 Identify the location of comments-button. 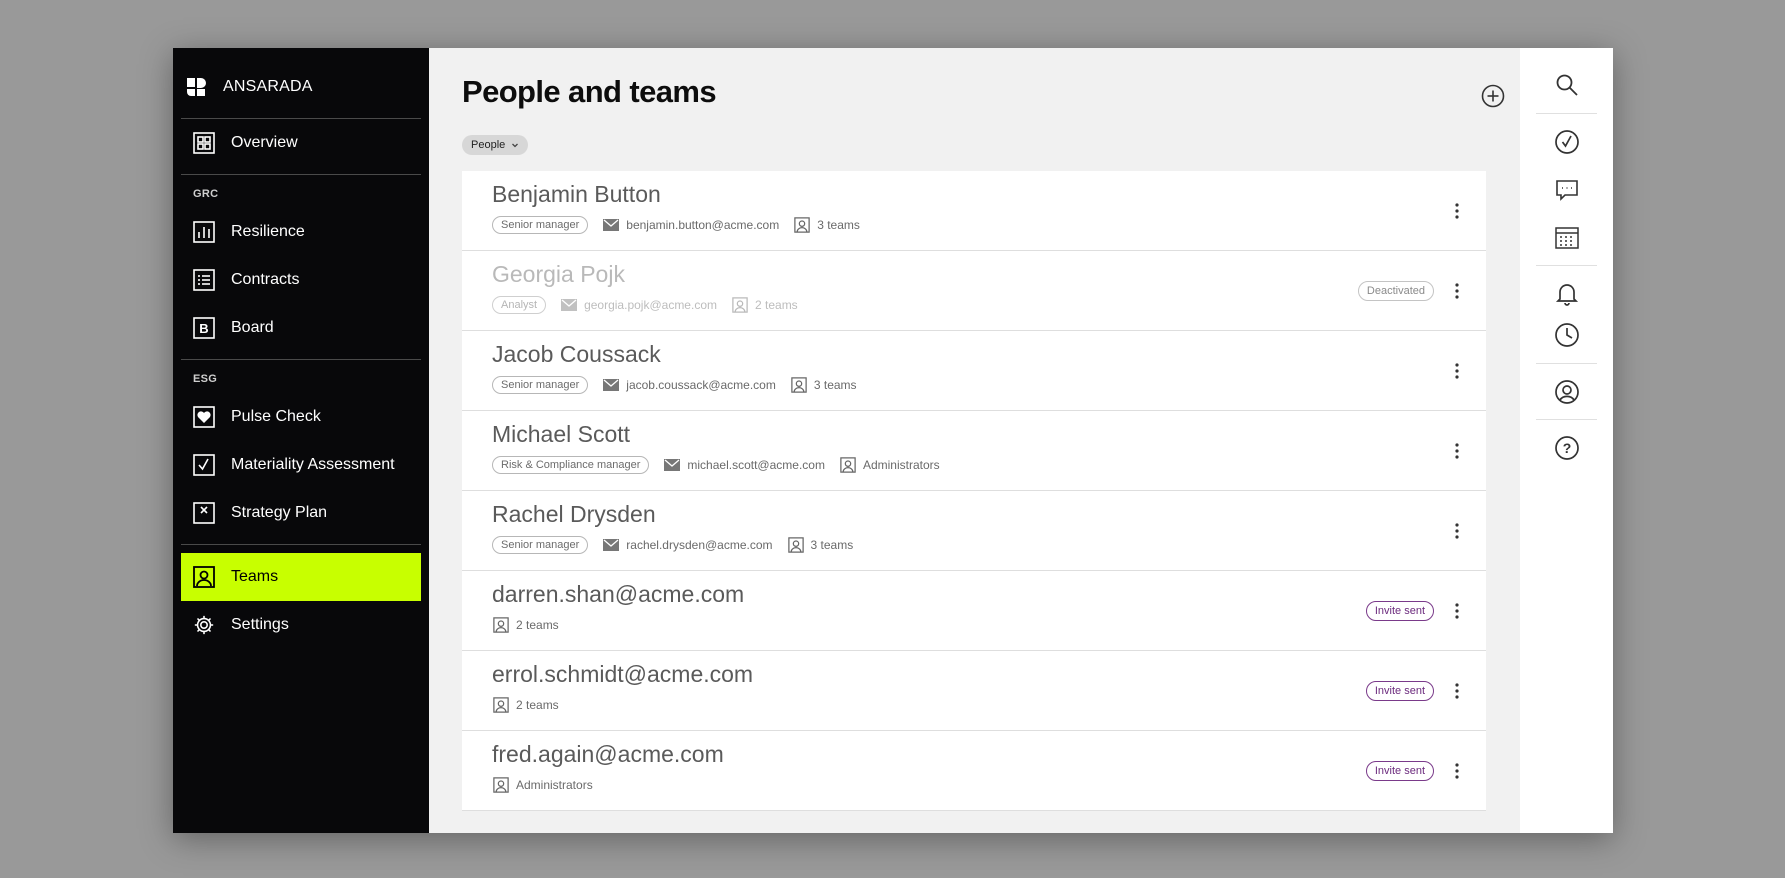
(1566, 190).